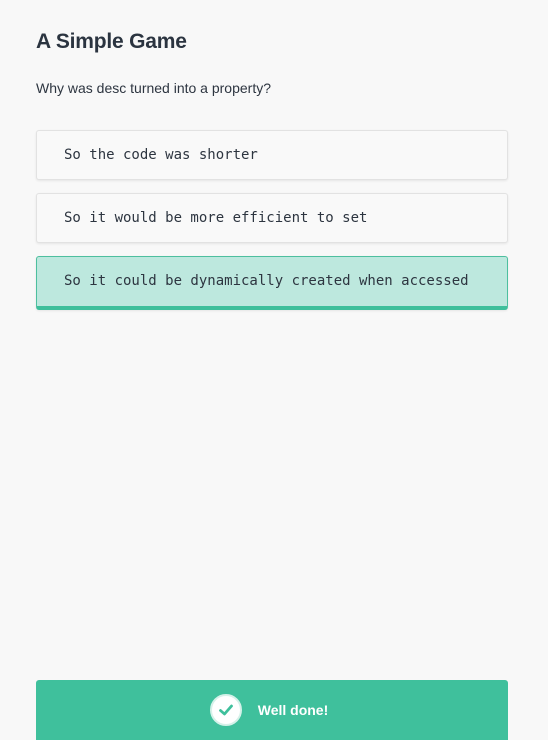 Image resolution: width=548 pixels, height=740 pixels. Describe the element at coordinates (111, 41) in the screenshot. I see `page-title: A Simple Game` at that location.